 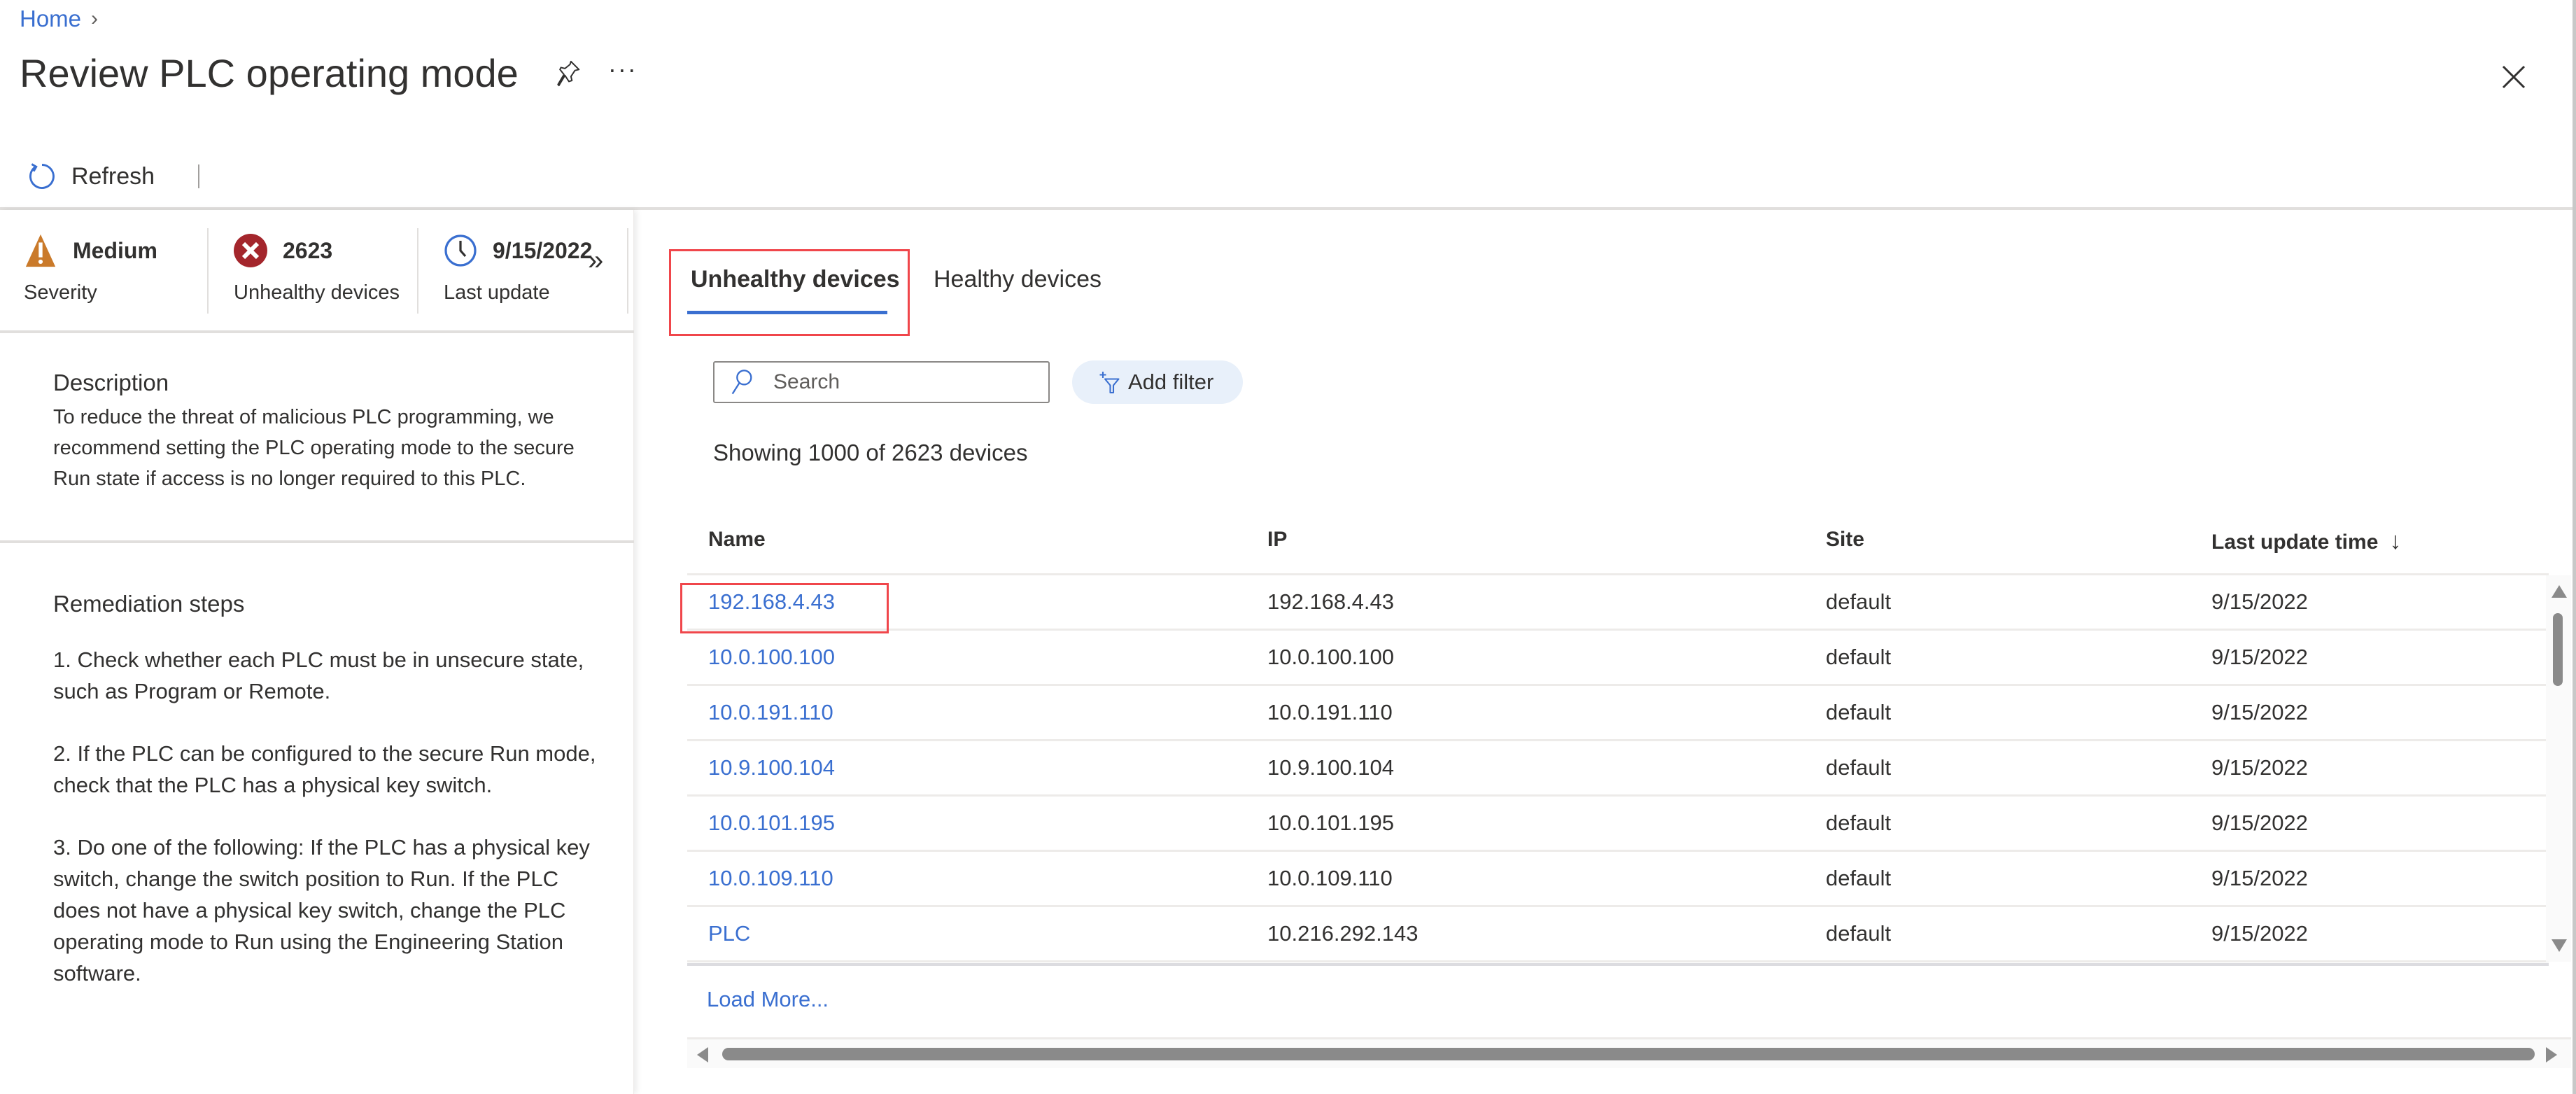 I want to click on scroll-down-arrow-icon, so click(x=2559, y=945).